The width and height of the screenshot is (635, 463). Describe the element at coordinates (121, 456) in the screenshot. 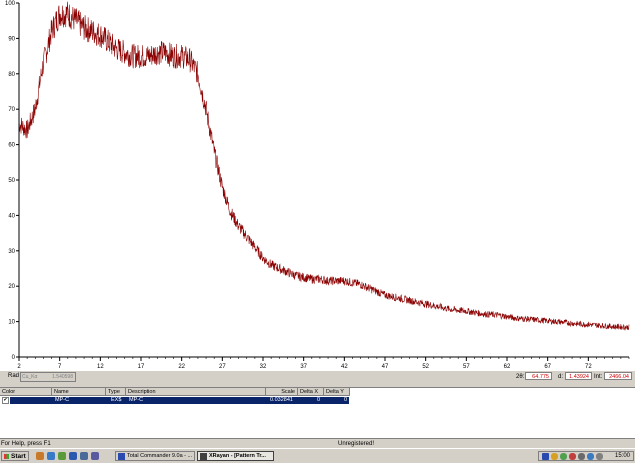

I see `total-commander-icon` at that location.